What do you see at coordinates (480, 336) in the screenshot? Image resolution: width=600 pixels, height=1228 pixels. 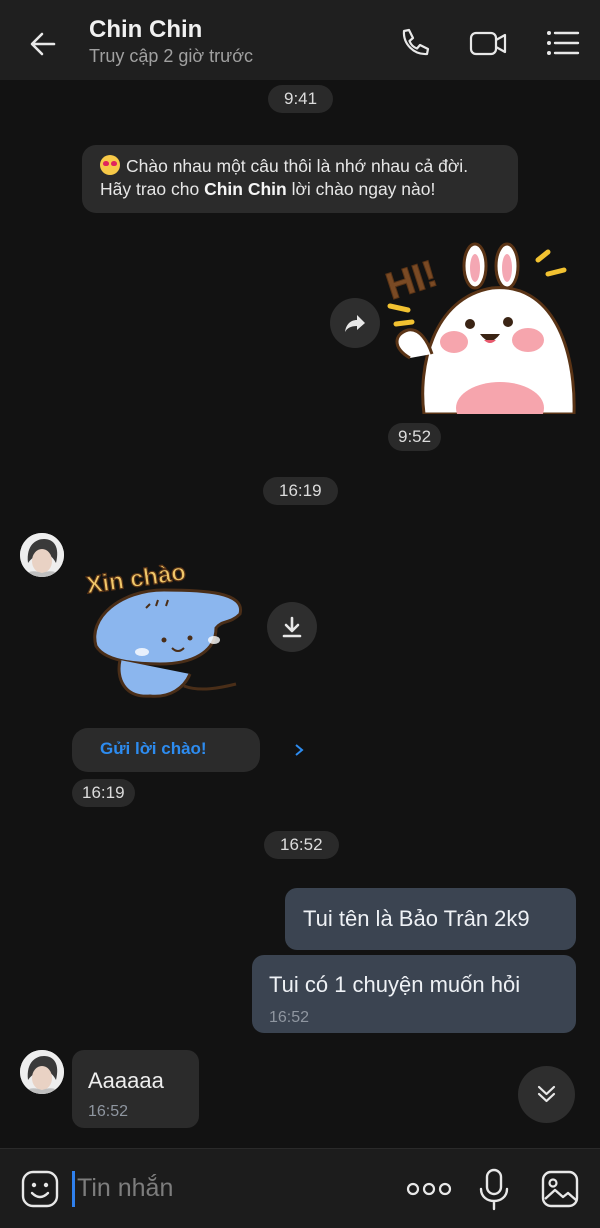 I see `sent-sticker-bunny: HI!` at bounding box center [480, 336].